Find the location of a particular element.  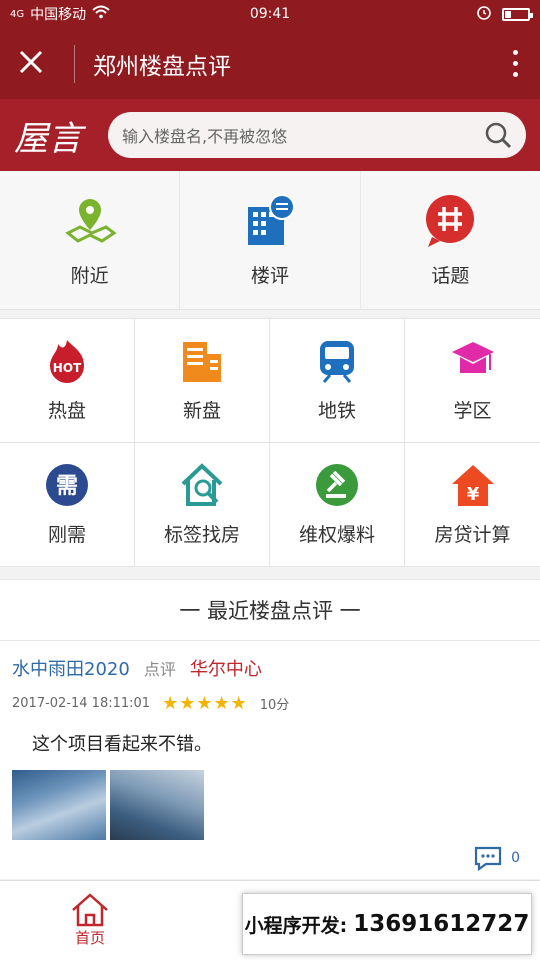

review-tag: 点评 is located at coordinates (159, 669).